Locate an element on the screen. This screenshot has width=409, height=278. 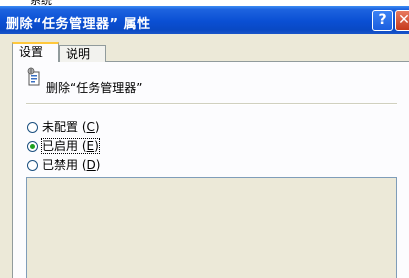
policy-name: 删除“任务管理器” is located at coordinates (94, 88).